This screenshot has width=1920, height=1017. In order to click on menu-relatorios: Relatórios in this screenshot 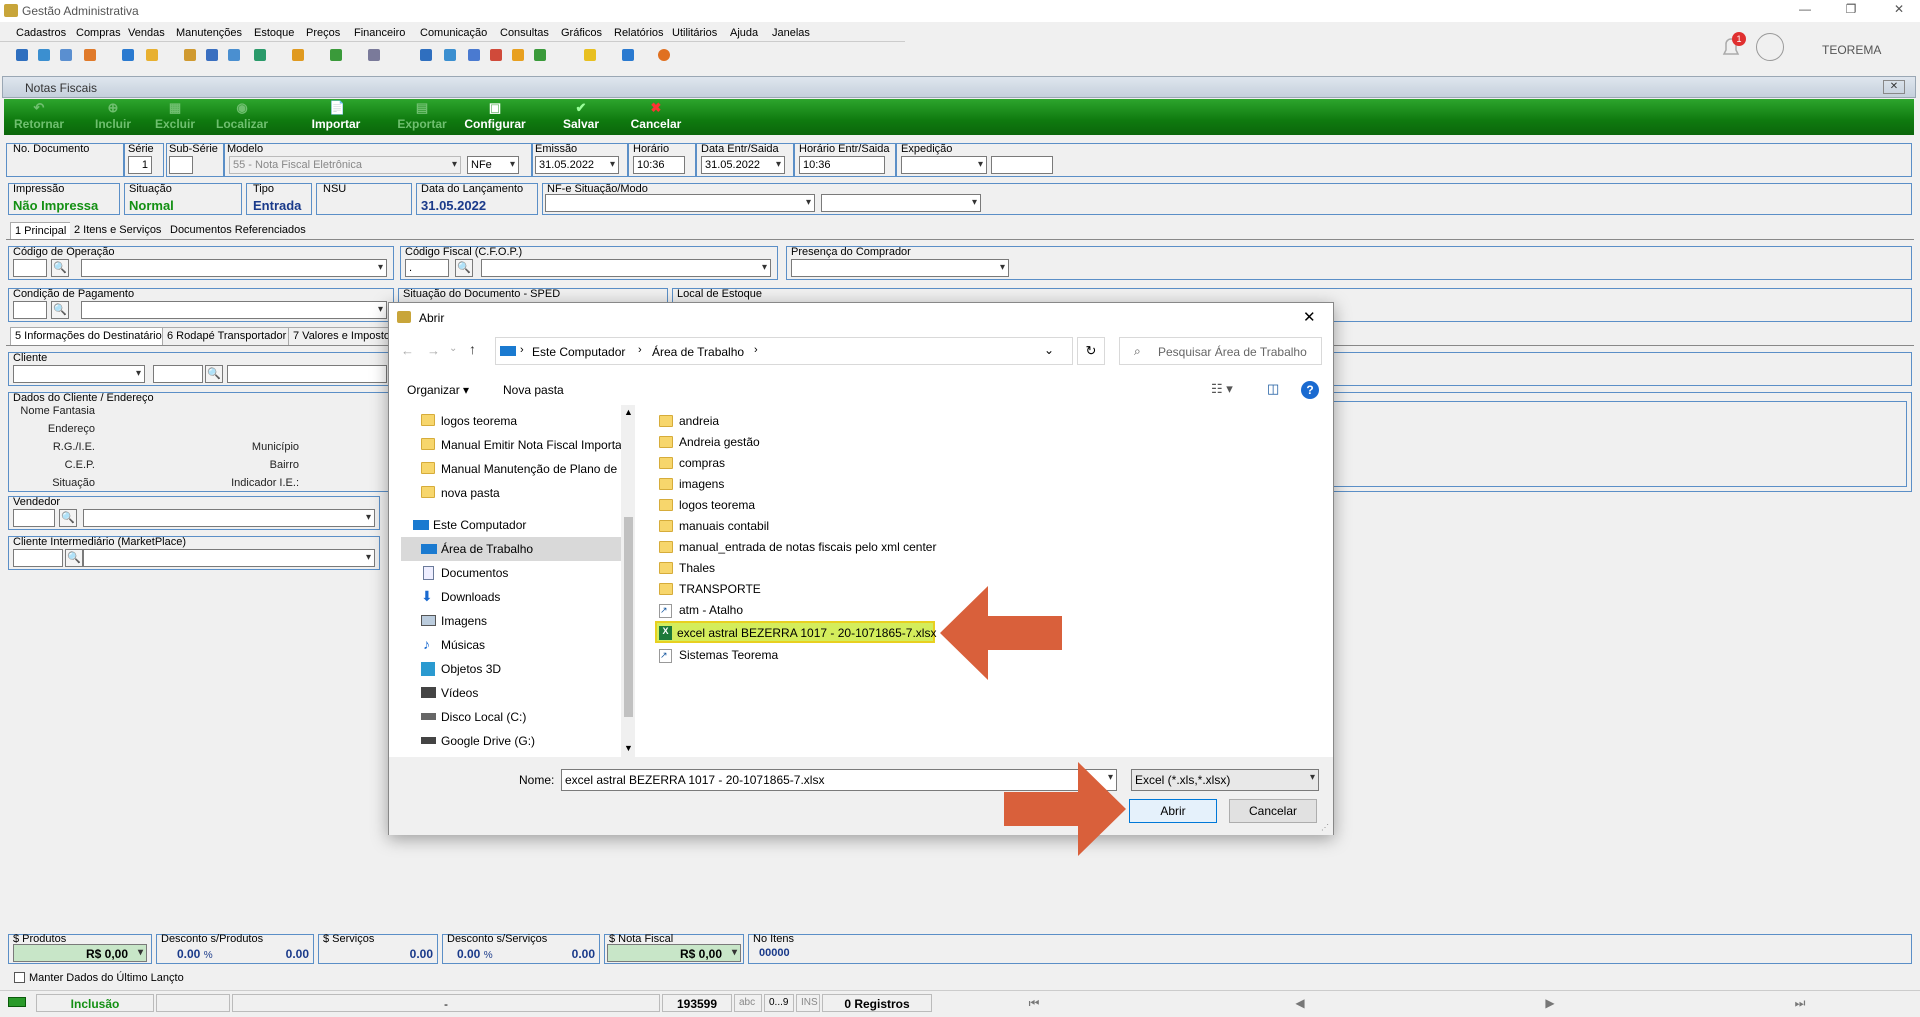, I will do `click(639, 33)`.